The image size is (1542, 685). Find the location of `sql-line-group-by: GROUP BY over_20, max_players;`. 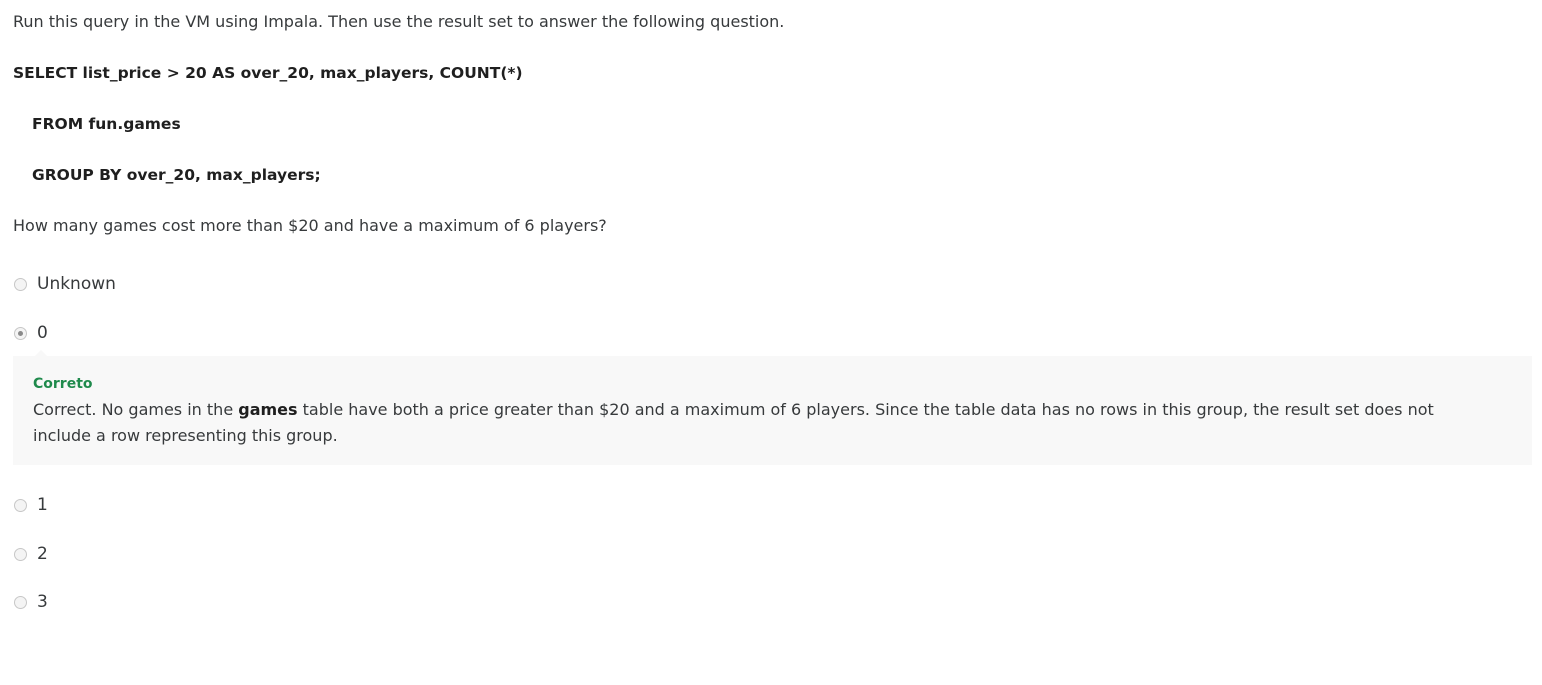

sql-line-group-by: GROUP BY over_20, max_players; is located at coordinates (176, 175).